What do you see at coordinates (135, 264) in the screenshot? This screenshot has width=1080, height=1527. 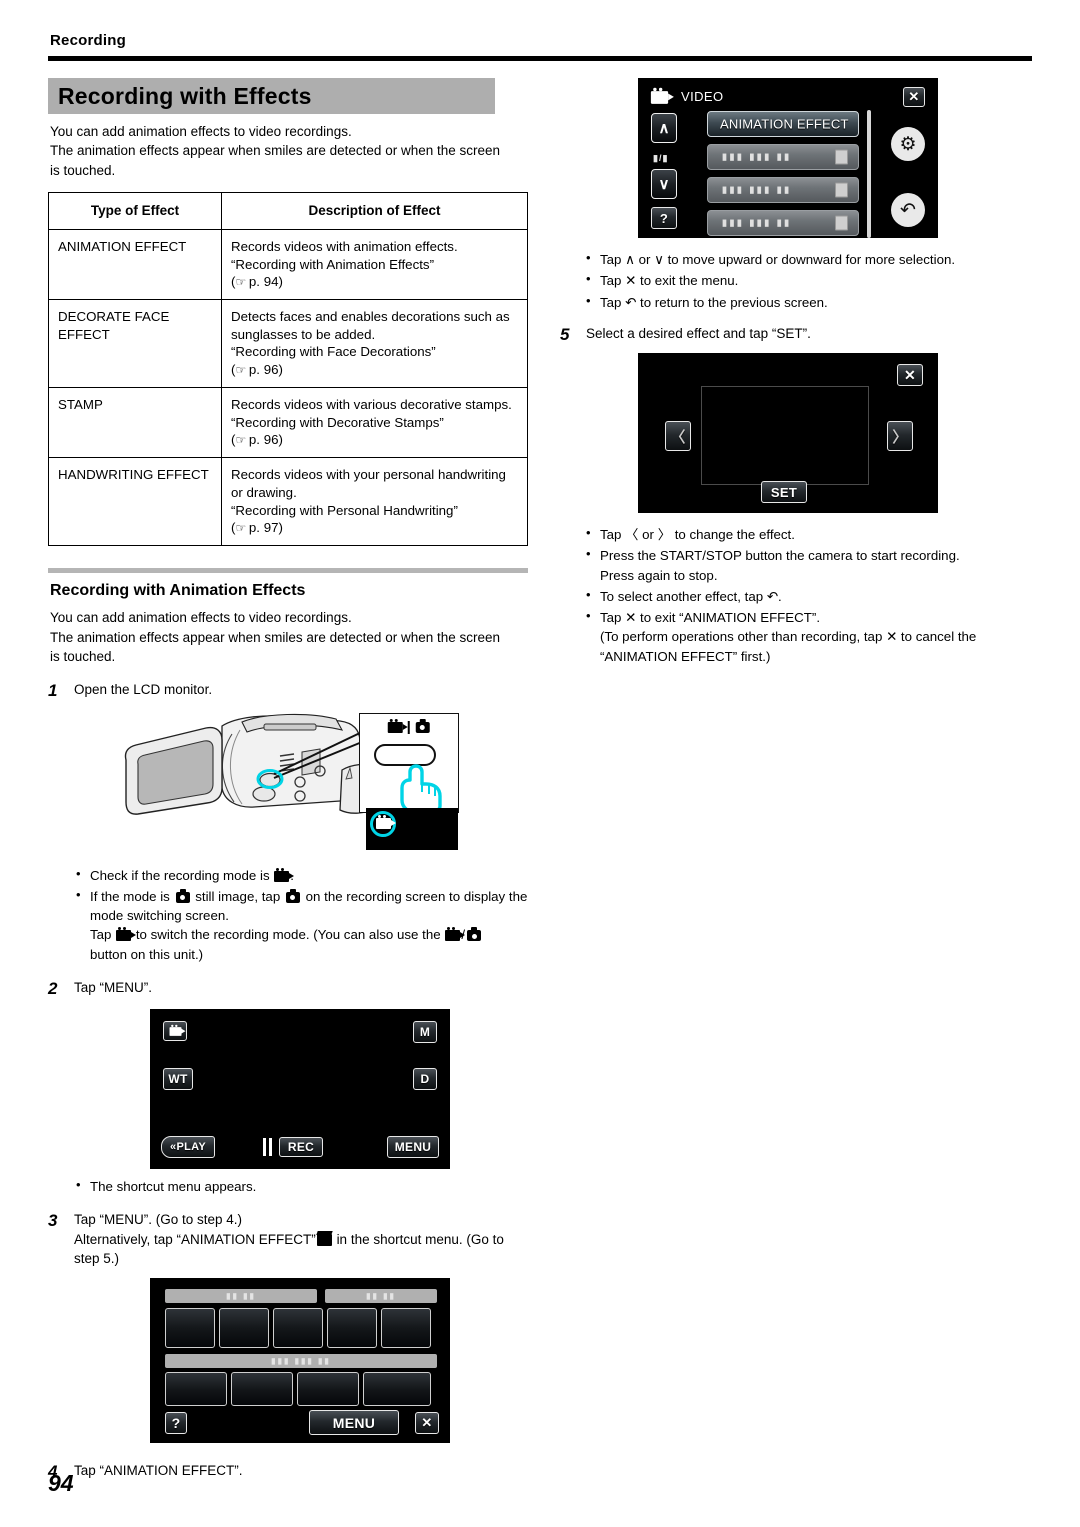 I see `cell-effect-type: ANIMATION EFFECT` at bounding box center [135, 264].